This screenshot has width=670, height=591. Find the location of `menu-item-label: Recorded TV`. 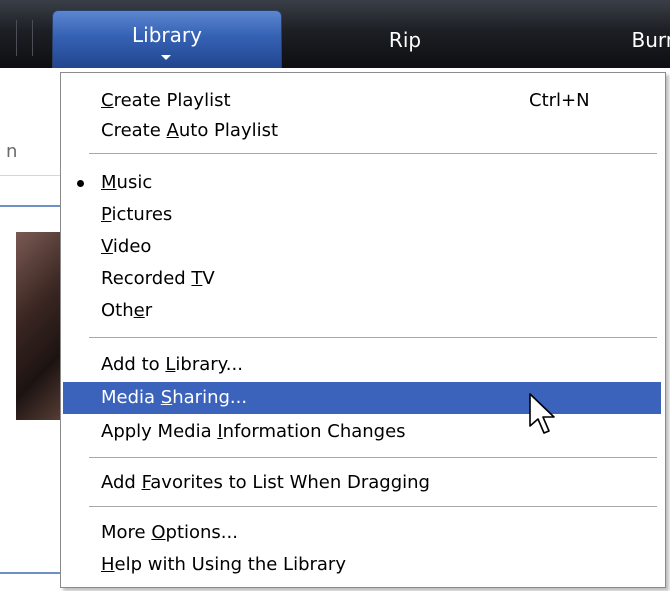

menu-item-label: Recorded TV is located at coordinates (158, 278).